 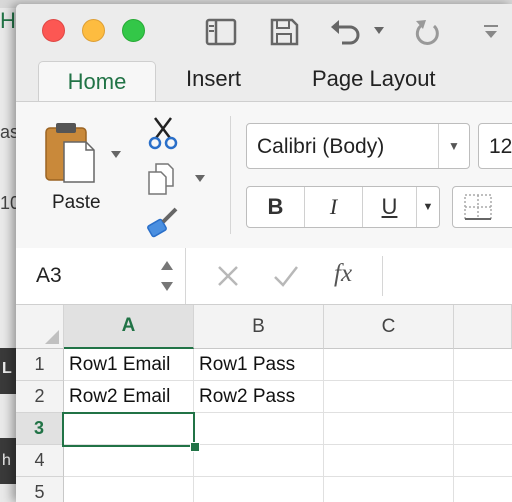 I want to click on insert-function-icon: fx, so click(x=343, y=274).